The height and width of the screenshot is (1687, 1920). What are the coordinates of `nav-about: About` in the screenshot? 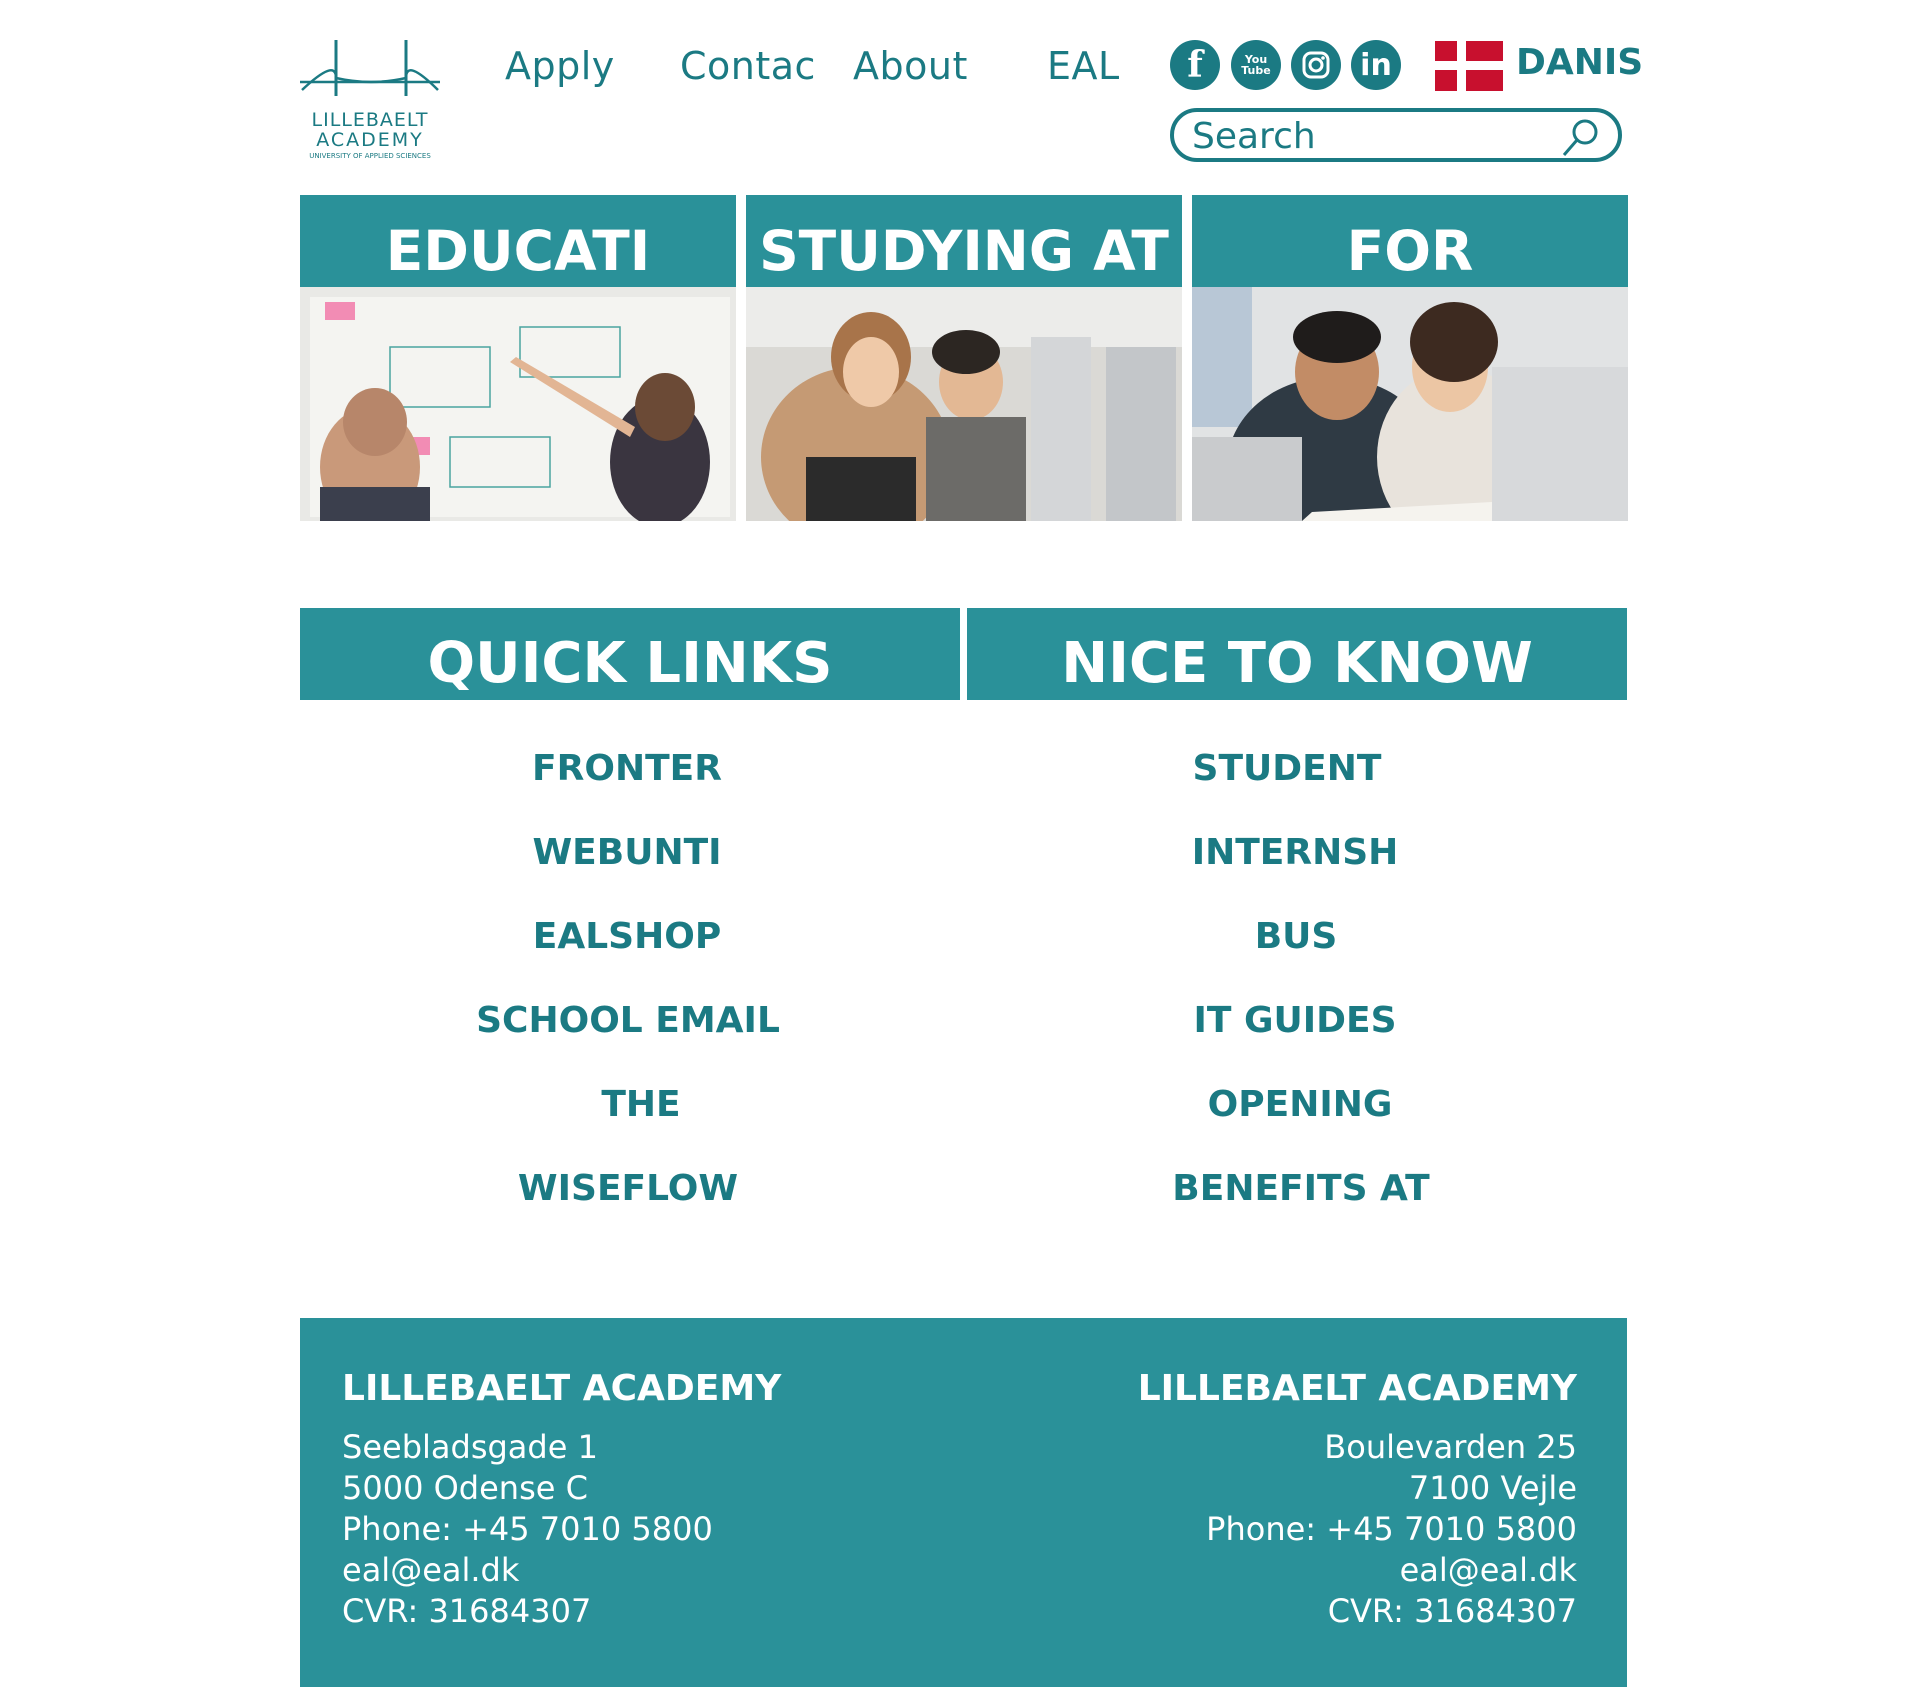 It's located at (910, 66).